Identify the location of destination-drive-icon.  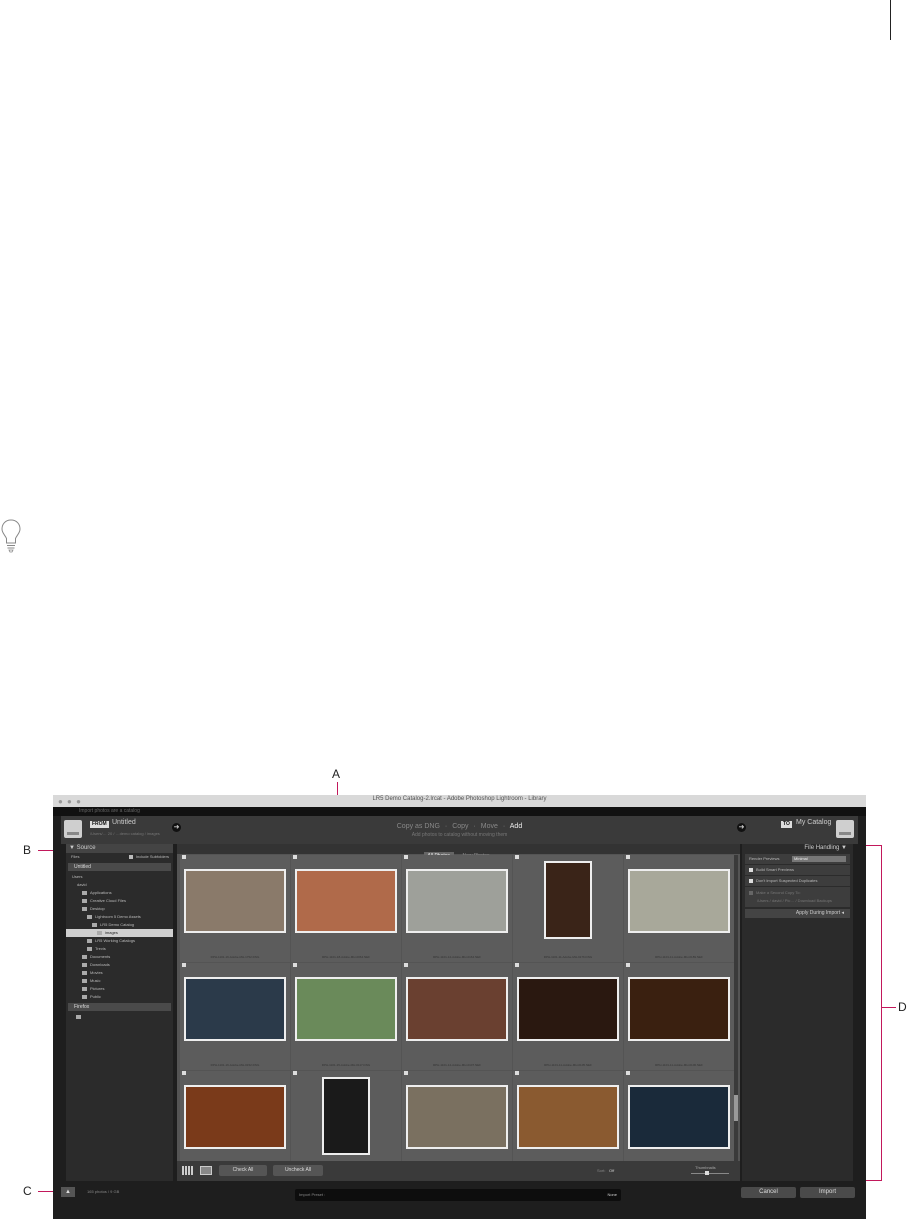
(845, 829).